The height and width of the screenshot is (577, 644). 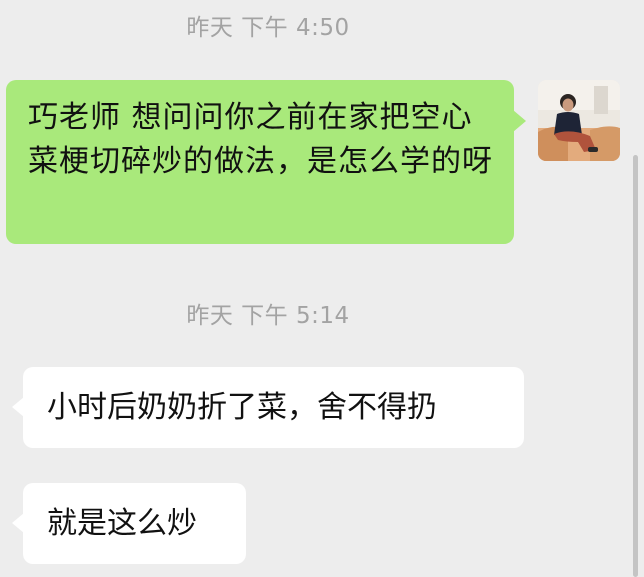 What do you see at coordinates (122, 523) in the screenshot?
I see `message-text: 就是这么炒` at bounding box center [122, 523].